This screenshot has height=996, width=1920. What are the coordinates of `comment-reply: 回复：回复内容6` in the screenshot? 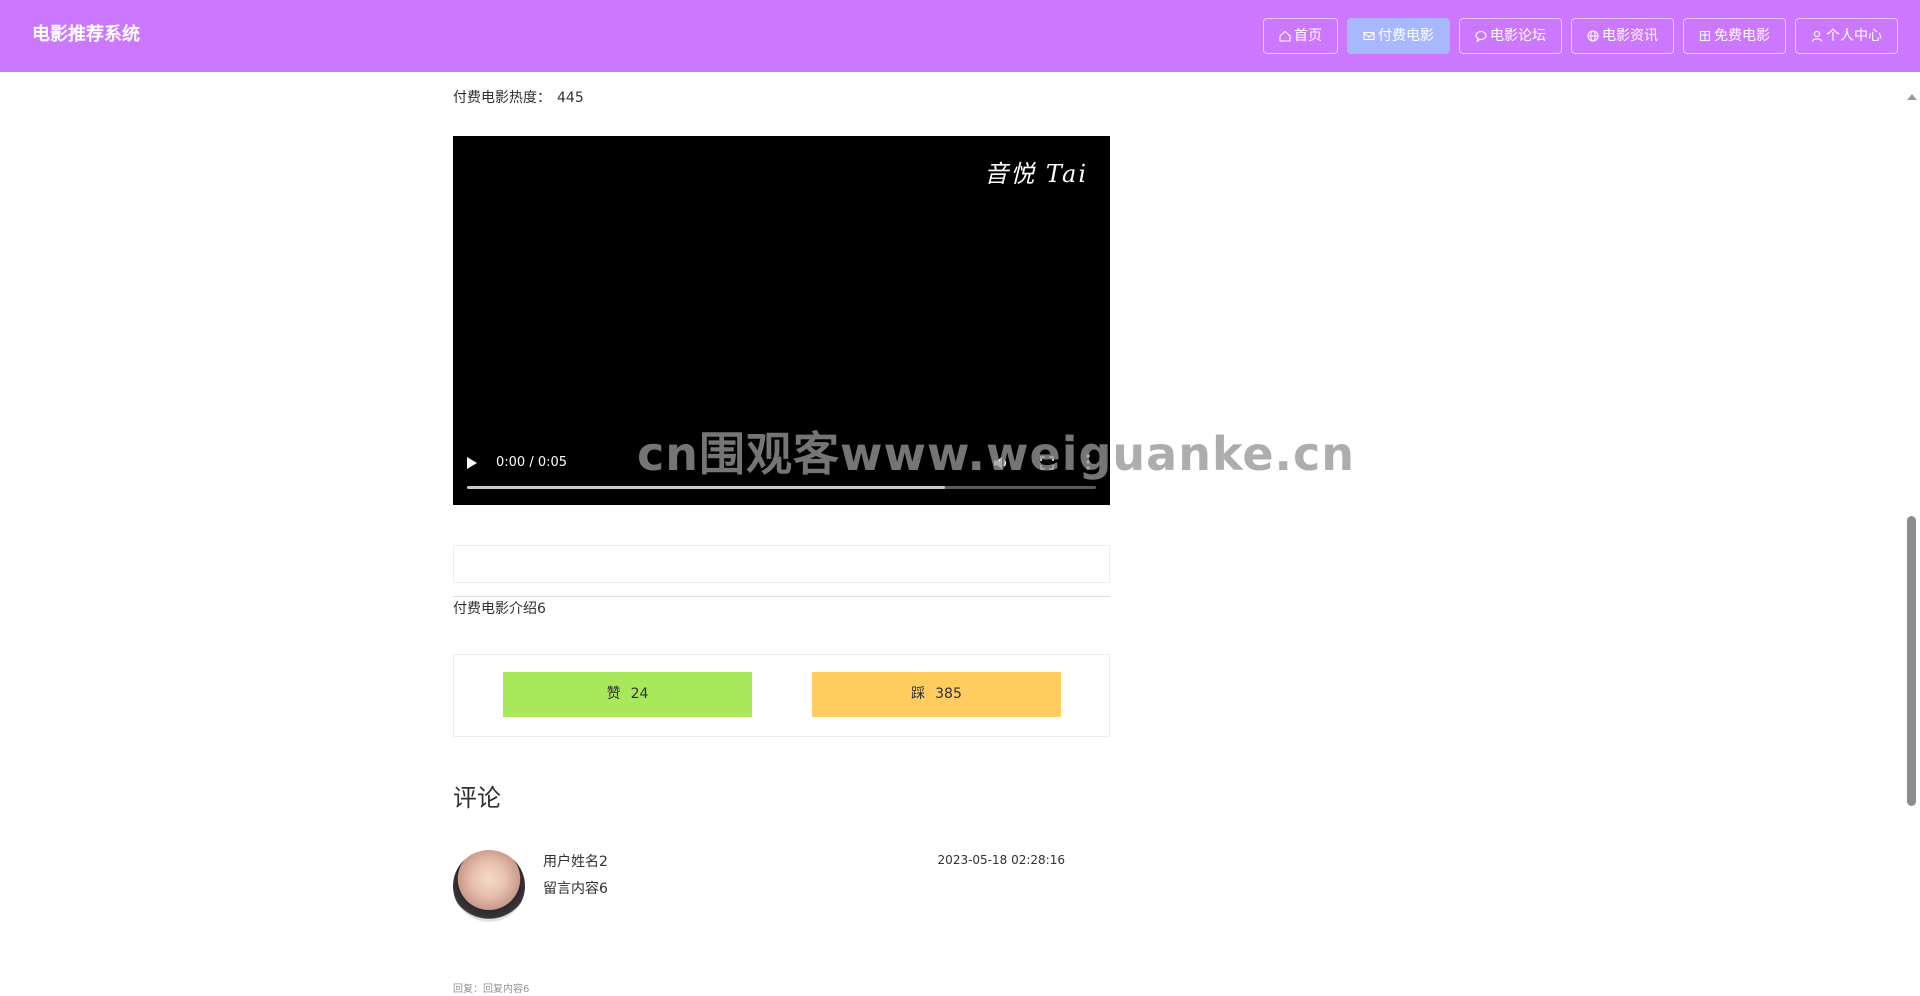 It's located at (491, 989).